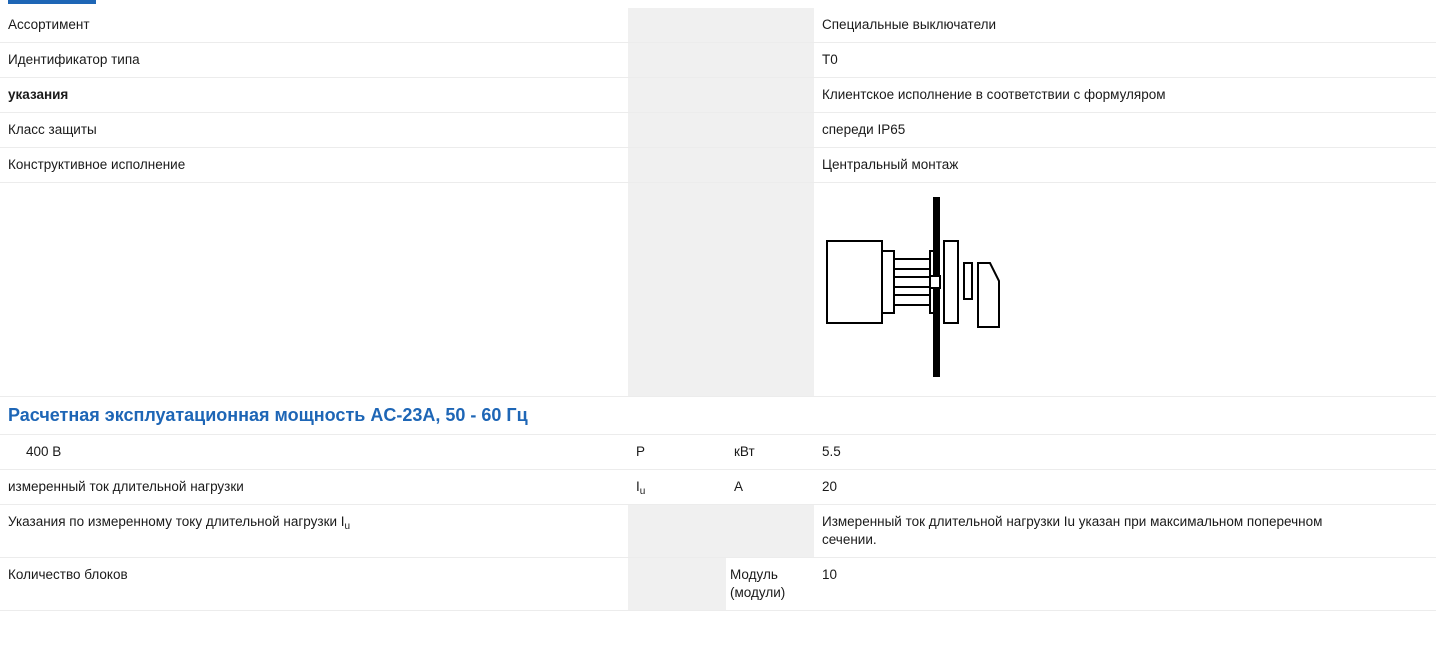 The image size is (1436, 662). Describe the element at coordinates (314, 584) in the screenshot. I see `row-label: Количество блоков` at that location.